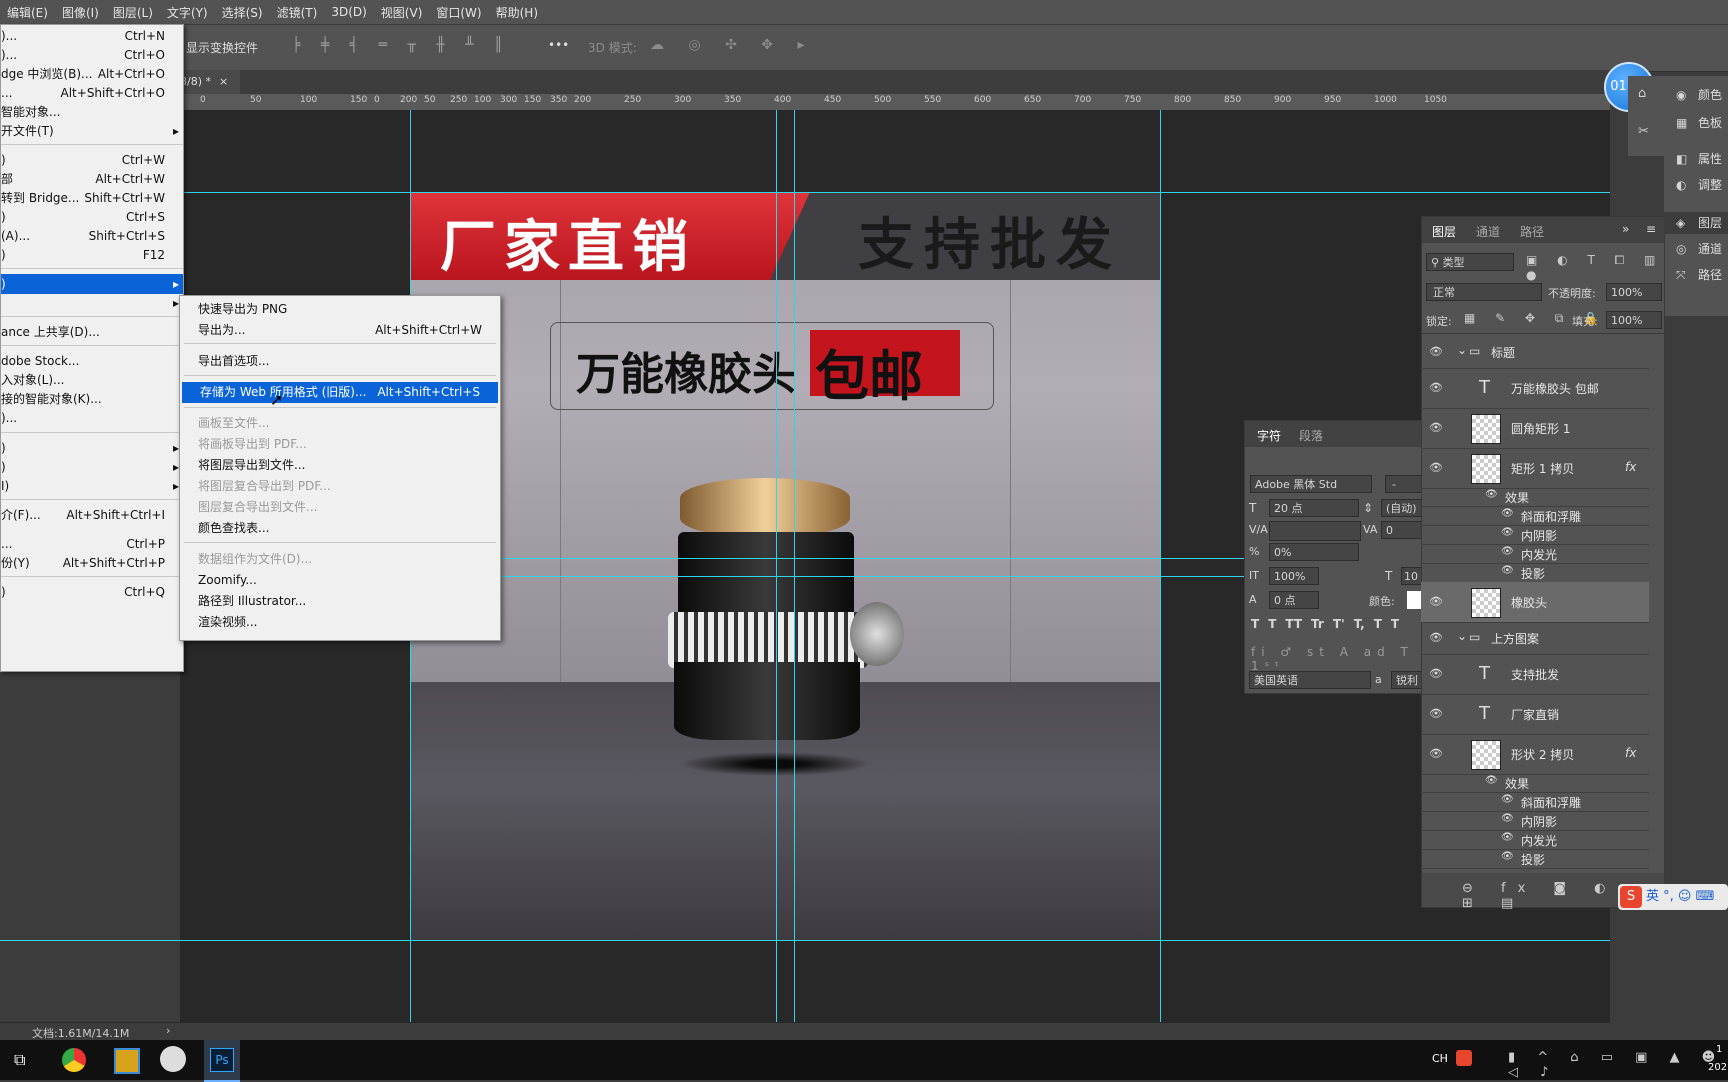  What do you see at coordinates (1314, 552) in the screenshot?
I see `proportional-scale-field: 0%` at bounding box center [1314, 552].